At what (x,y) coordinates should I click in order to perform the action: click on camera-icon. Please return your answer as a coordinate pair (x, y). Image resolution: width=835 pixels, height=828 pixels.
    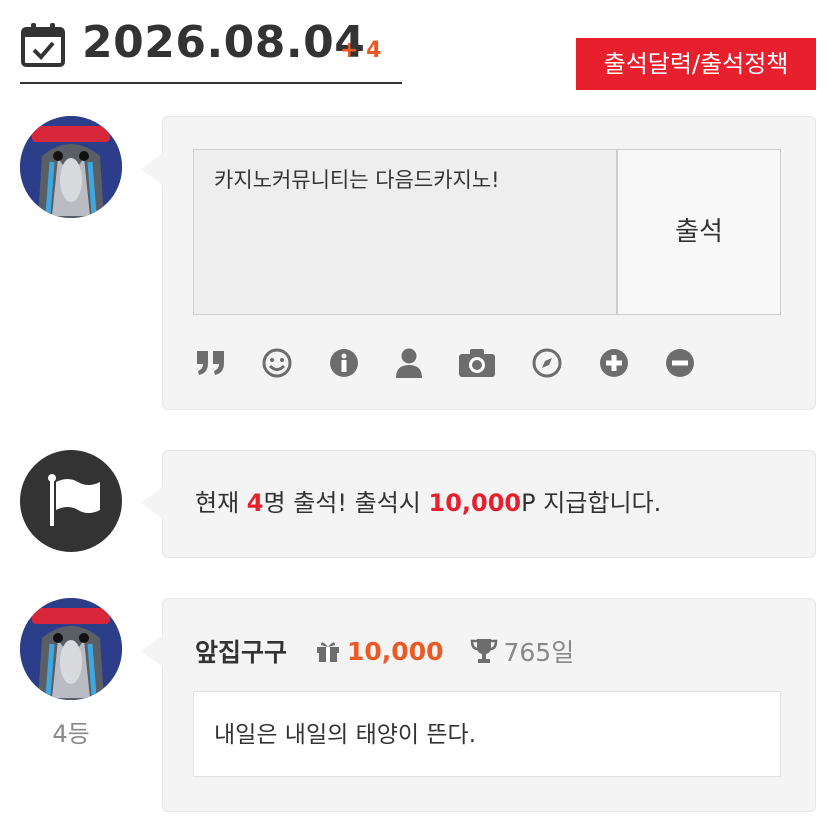
    Looking at the image, I should click on (477, 363).